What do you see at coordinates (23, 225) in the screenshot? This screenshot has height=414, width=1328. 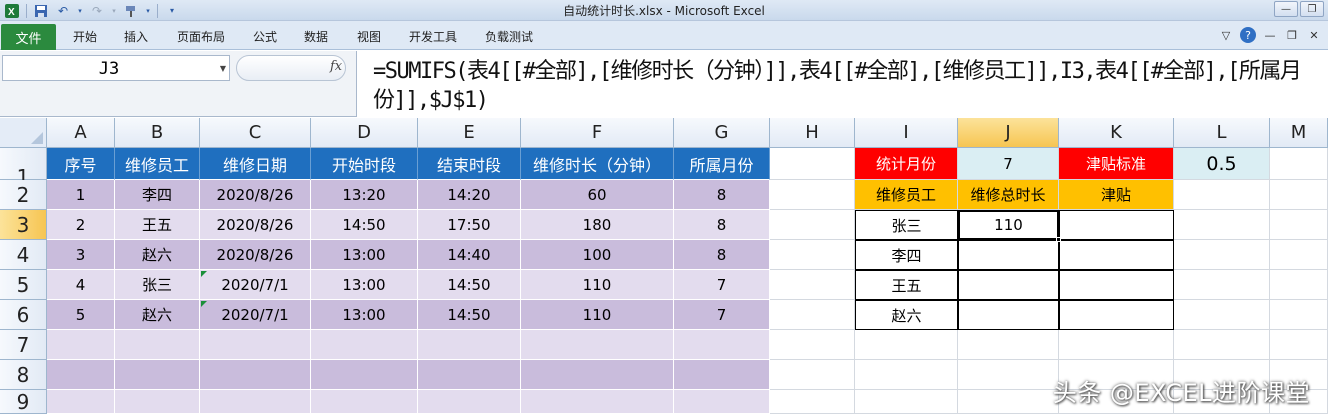 I see `row-header-3: 3` at bounding box center [23, 225].